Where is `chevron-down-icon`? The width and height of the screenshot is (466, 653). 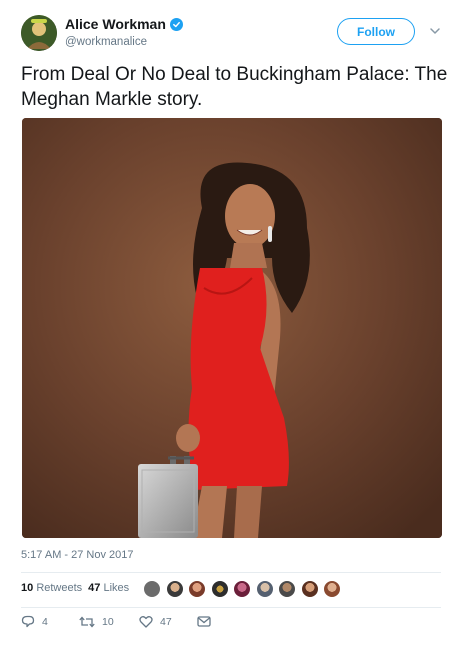
chevron-down-icon is located at coordinates (435, 31).